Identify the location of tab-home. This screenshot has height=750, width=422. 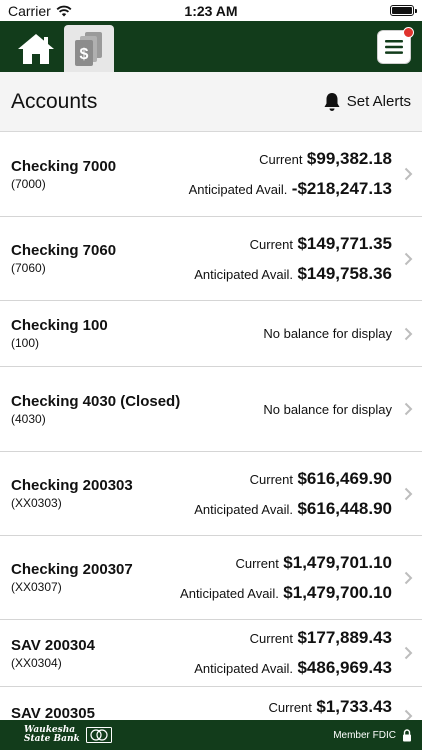
(36, 48).